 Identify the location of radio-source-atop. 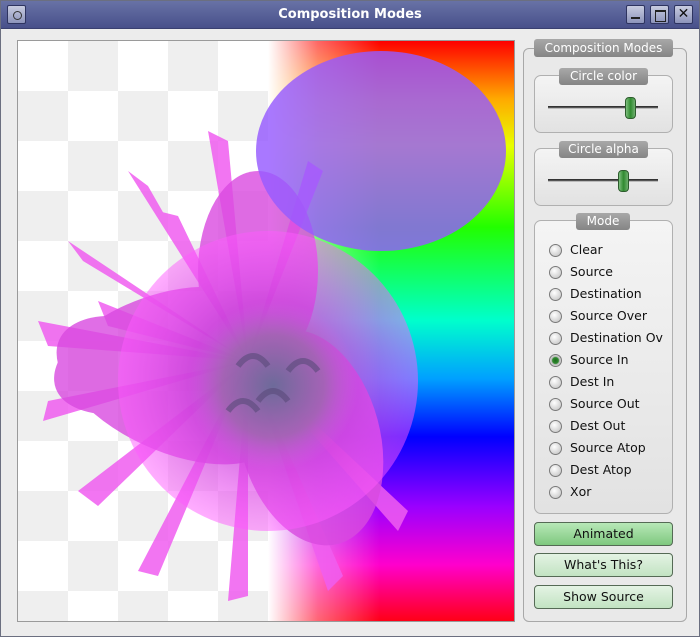
(555, 448).